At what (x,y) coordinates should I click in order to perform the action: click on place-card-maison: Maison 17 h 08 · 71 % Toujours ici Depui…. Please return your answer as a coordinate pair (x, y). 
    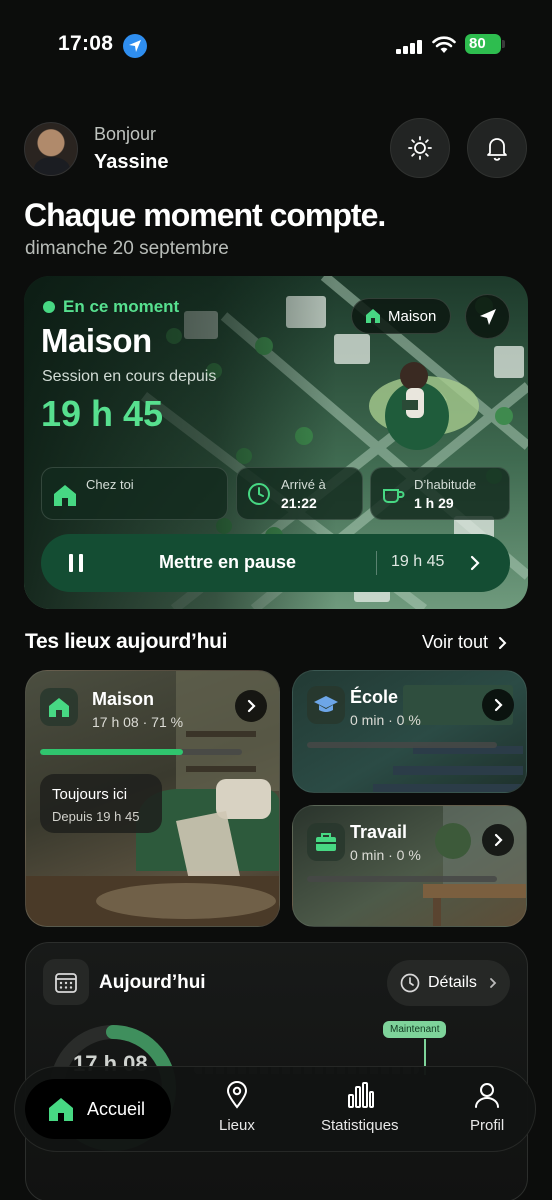
    Looking at the image, I should click on (152, 798).